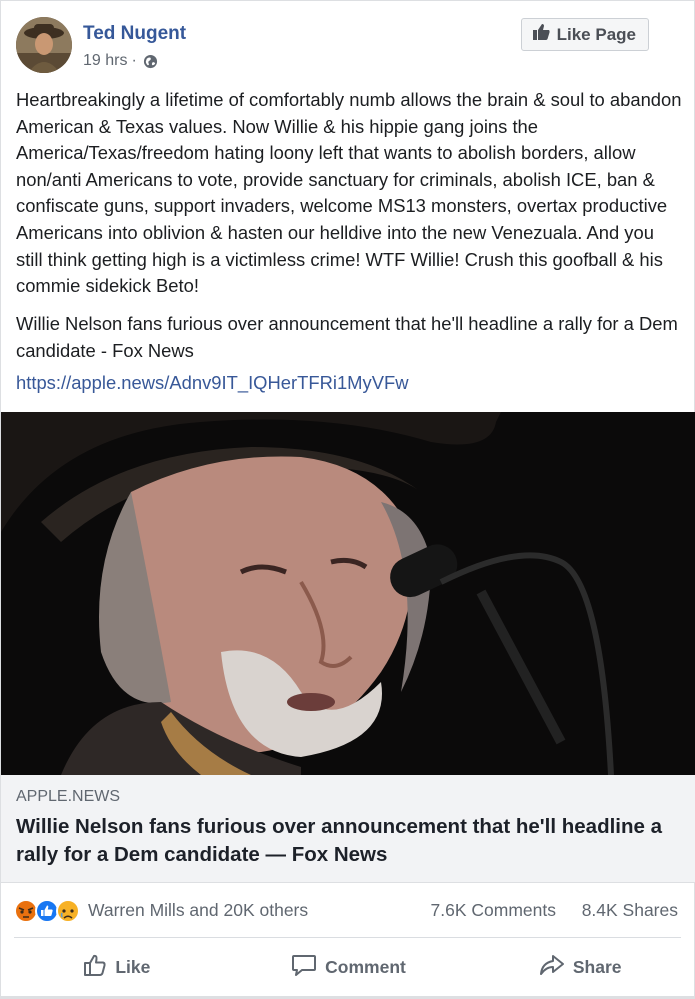 The image size is (695, 999). What do you see at coordinates (347, 47) in the screenshot?
I see `post-header: Ted Nugent 19 hrs · Like Page` at bounding box center [347, 47].